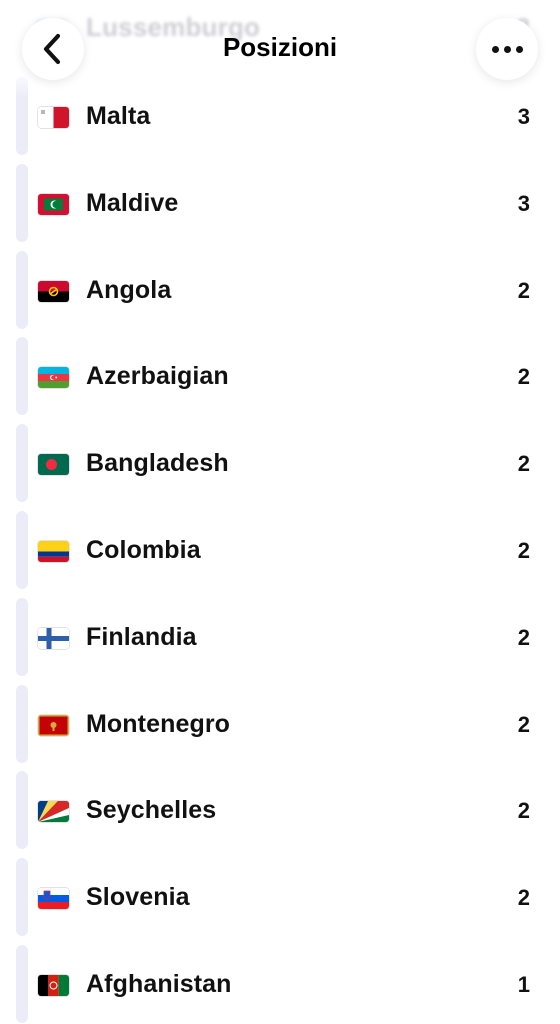 This screenshot has height=1024, width=560. Describe the element at coordinates (280, 290) in the screenshot. I see `list-item: Angola 2` at that location.